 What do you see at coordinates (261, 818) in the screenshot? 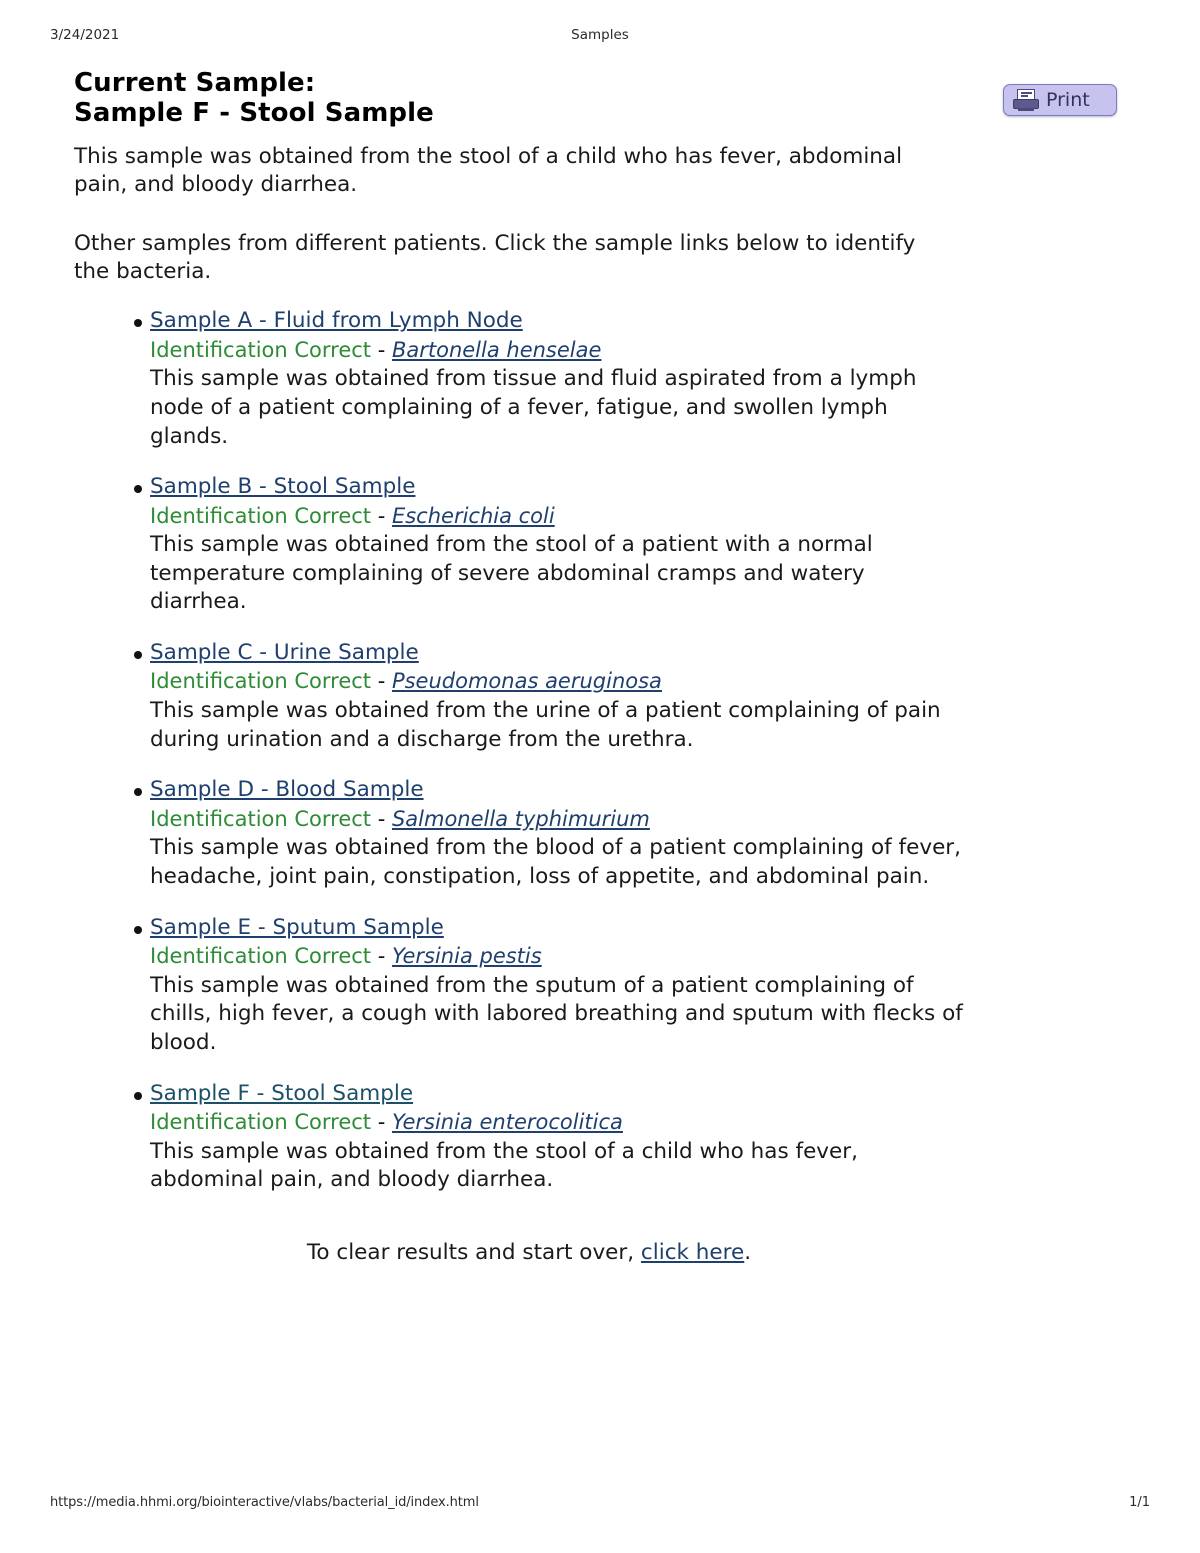
I see `identification-status-d: Identification Correct` at bounding box center [261, 818].